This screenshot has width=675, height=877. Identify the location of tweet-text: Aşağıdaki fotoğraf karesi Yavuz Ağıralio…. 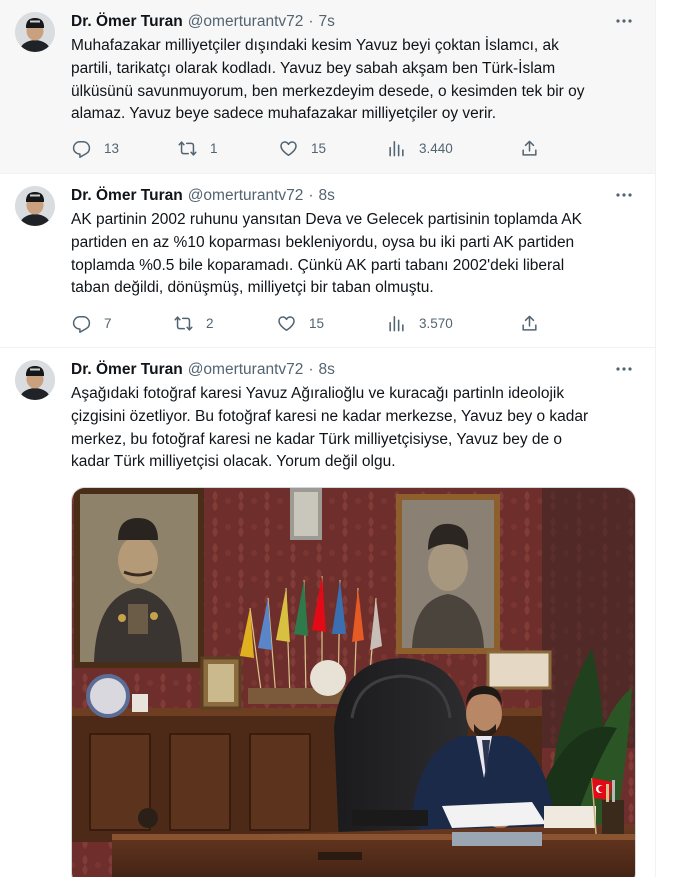
(353, 428).